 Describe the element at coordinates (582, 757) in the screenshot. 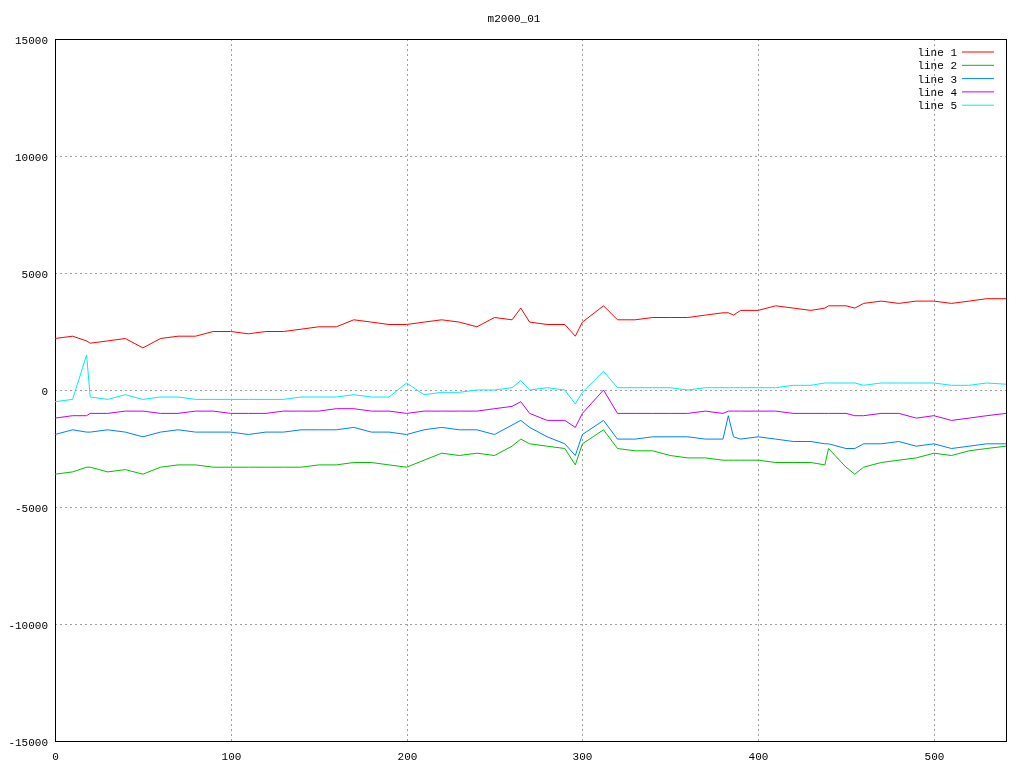

I see `axis-tick-label: 300` at that location.